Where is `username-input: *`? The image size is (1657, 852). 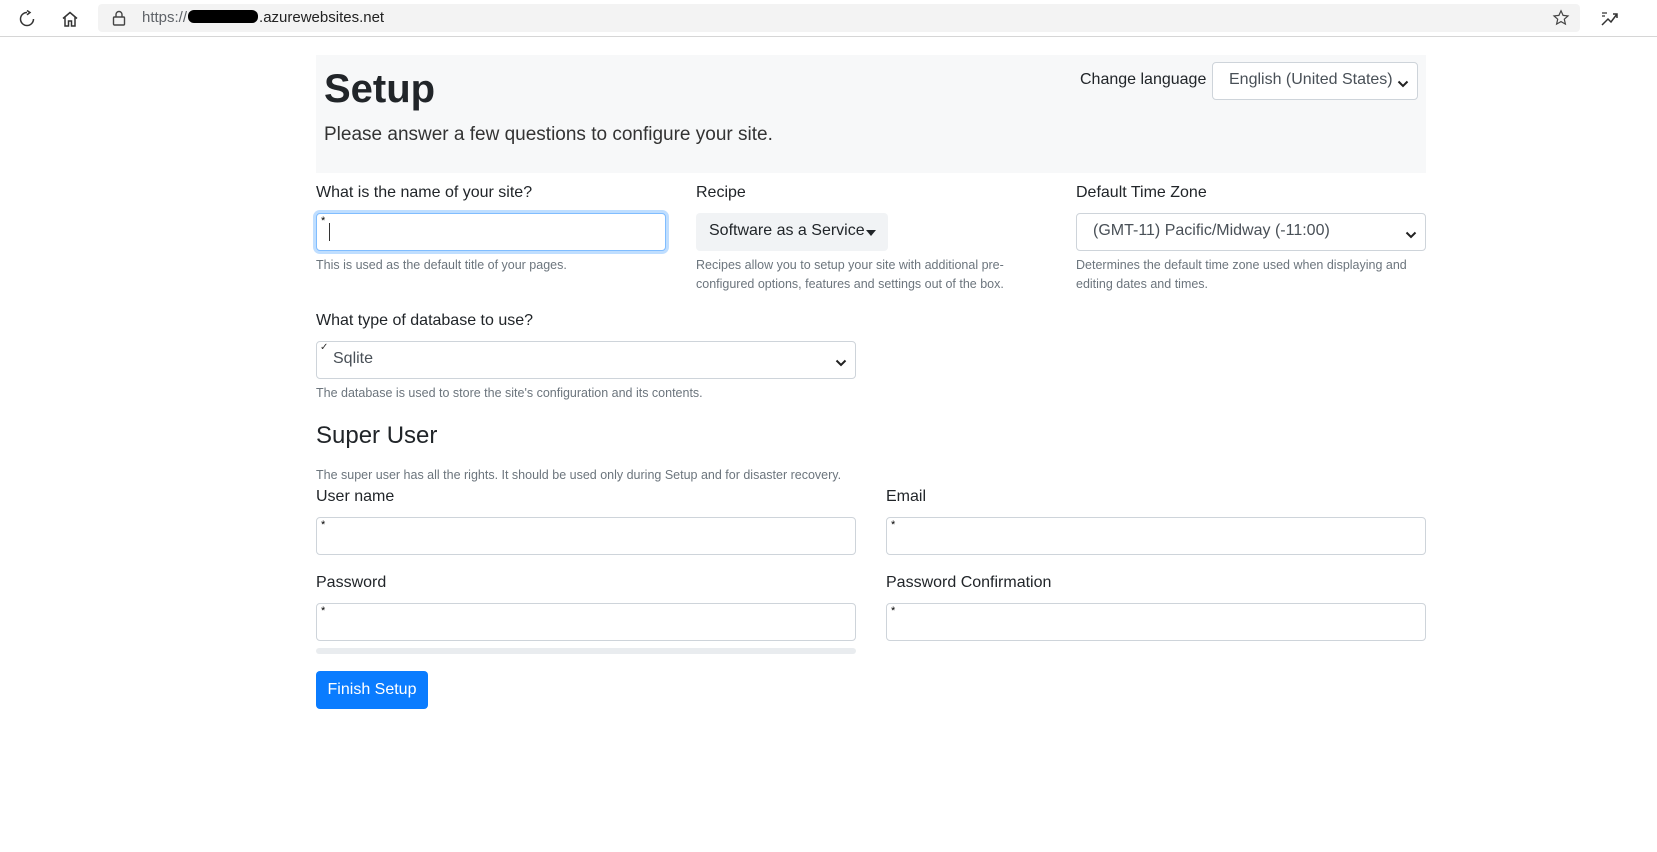
username-input: * is located at coordinates (586, 536).